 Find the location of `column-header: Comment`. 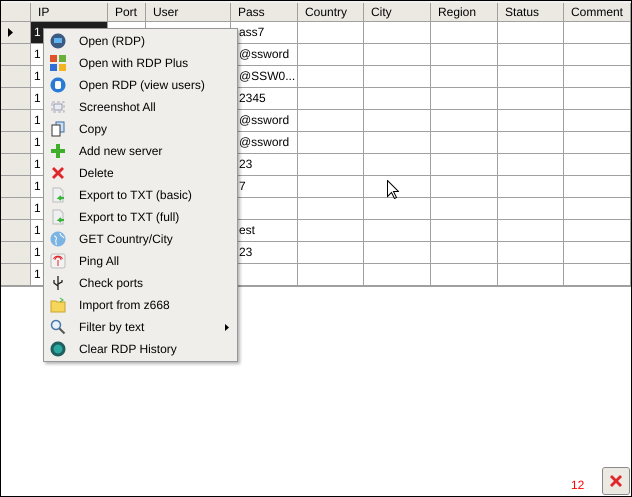

column-header: Comment is located at coordinates (597, 12).